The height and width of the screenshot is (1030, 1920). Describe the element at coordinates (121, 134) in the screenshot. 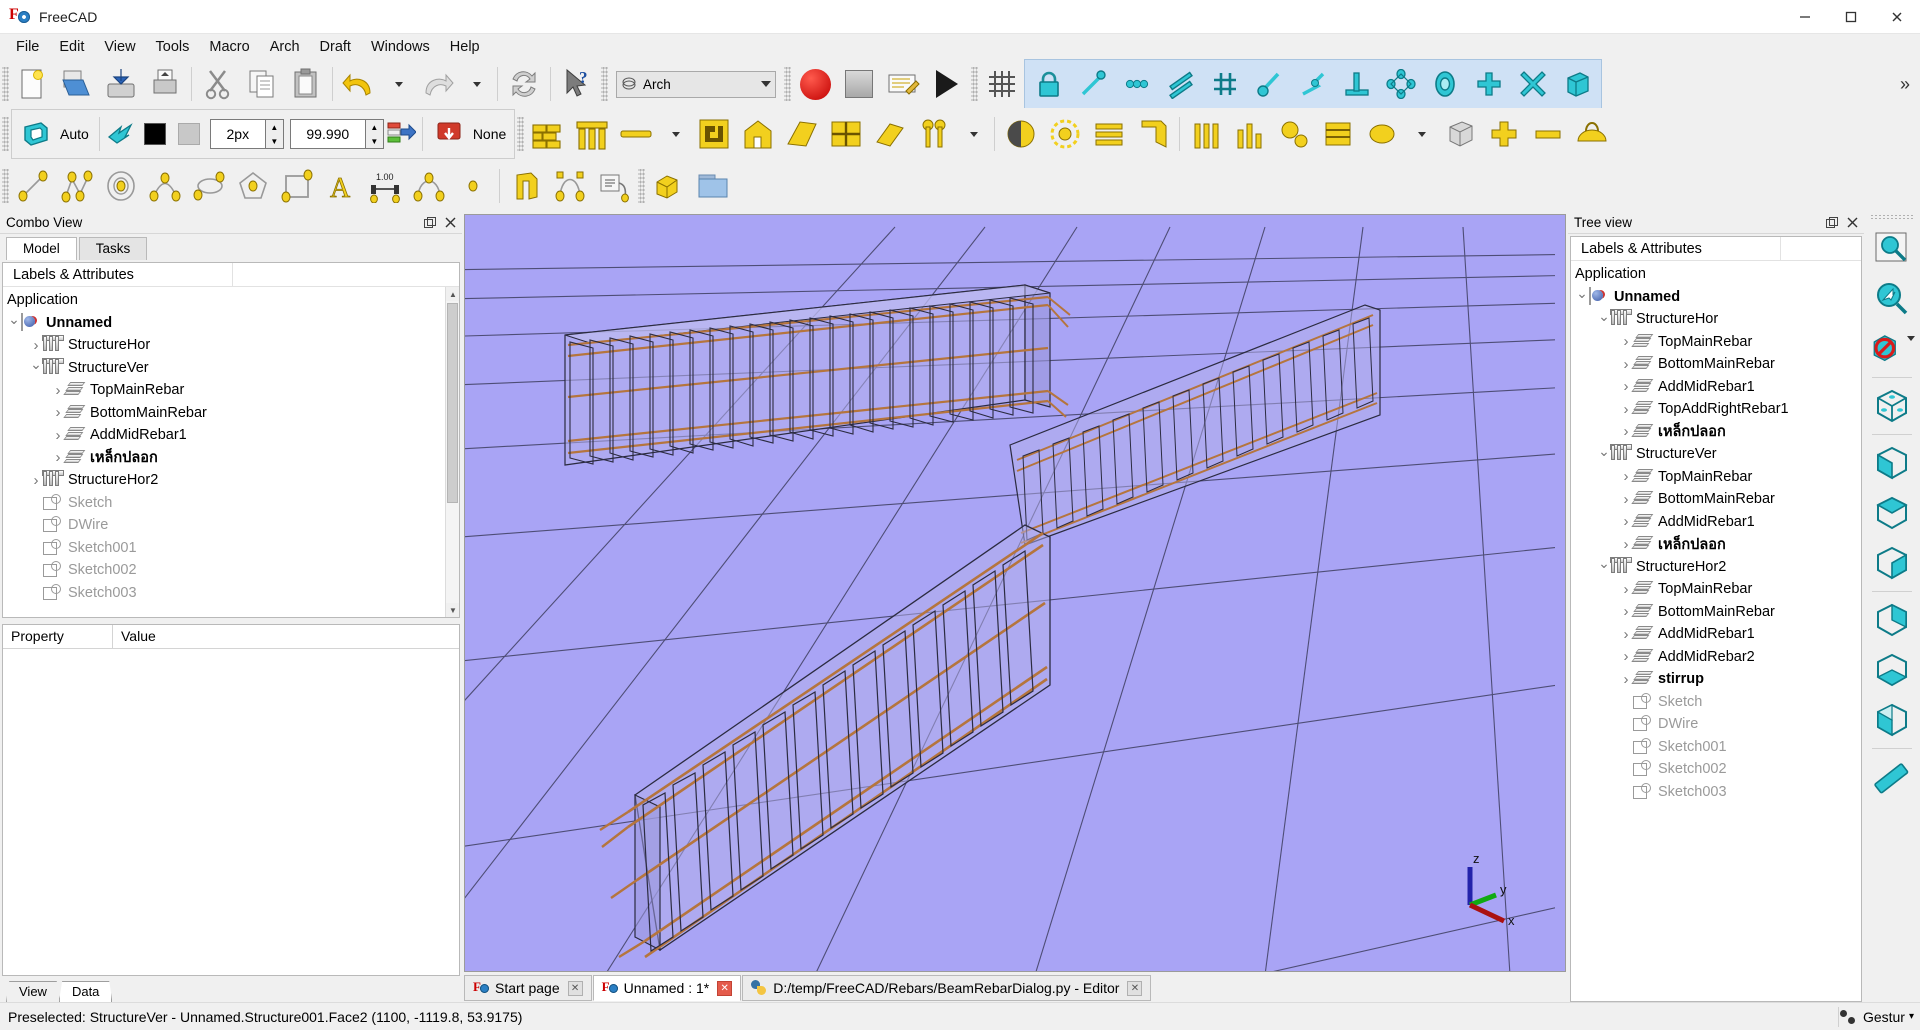

I see `snap-arrow-button` at that location.